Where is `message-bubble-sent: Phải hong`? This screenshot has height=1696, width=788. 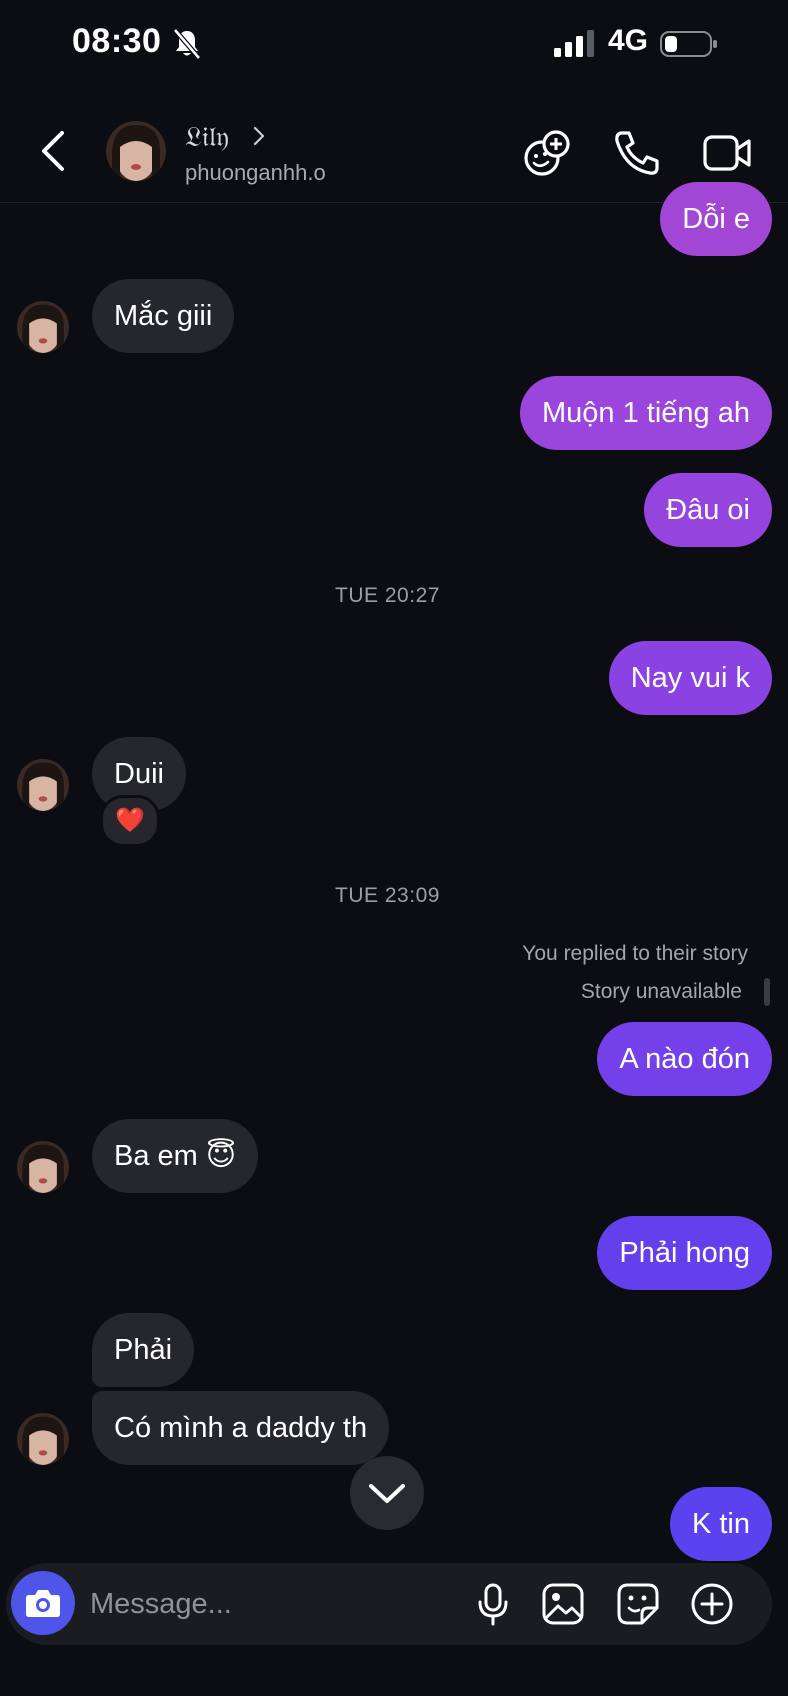 message-bubble-sent: Phải hong is located at coordinates (684, 1253).